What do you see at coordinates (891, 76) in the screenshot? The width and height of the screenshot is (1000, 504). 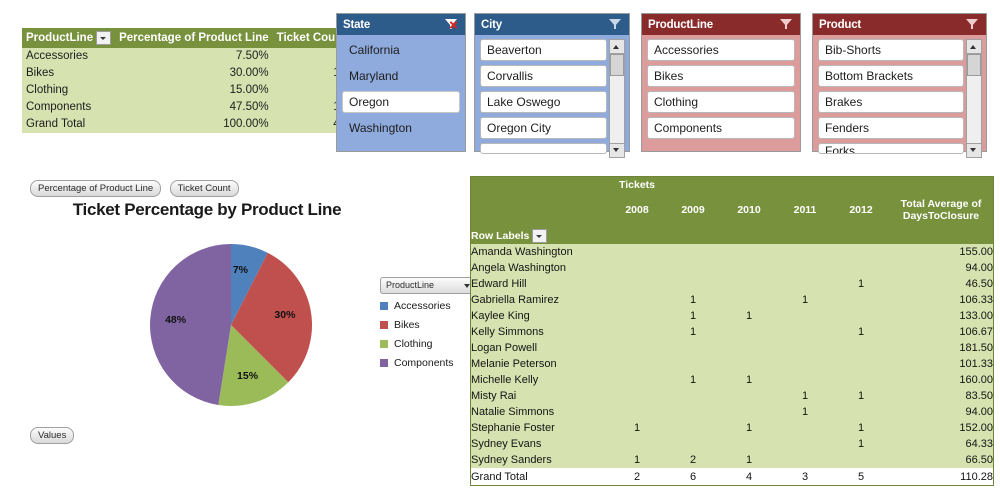 I see `slicer-item-bottom-brackets: Bottom Brackets` at bounding box center [891, 76].